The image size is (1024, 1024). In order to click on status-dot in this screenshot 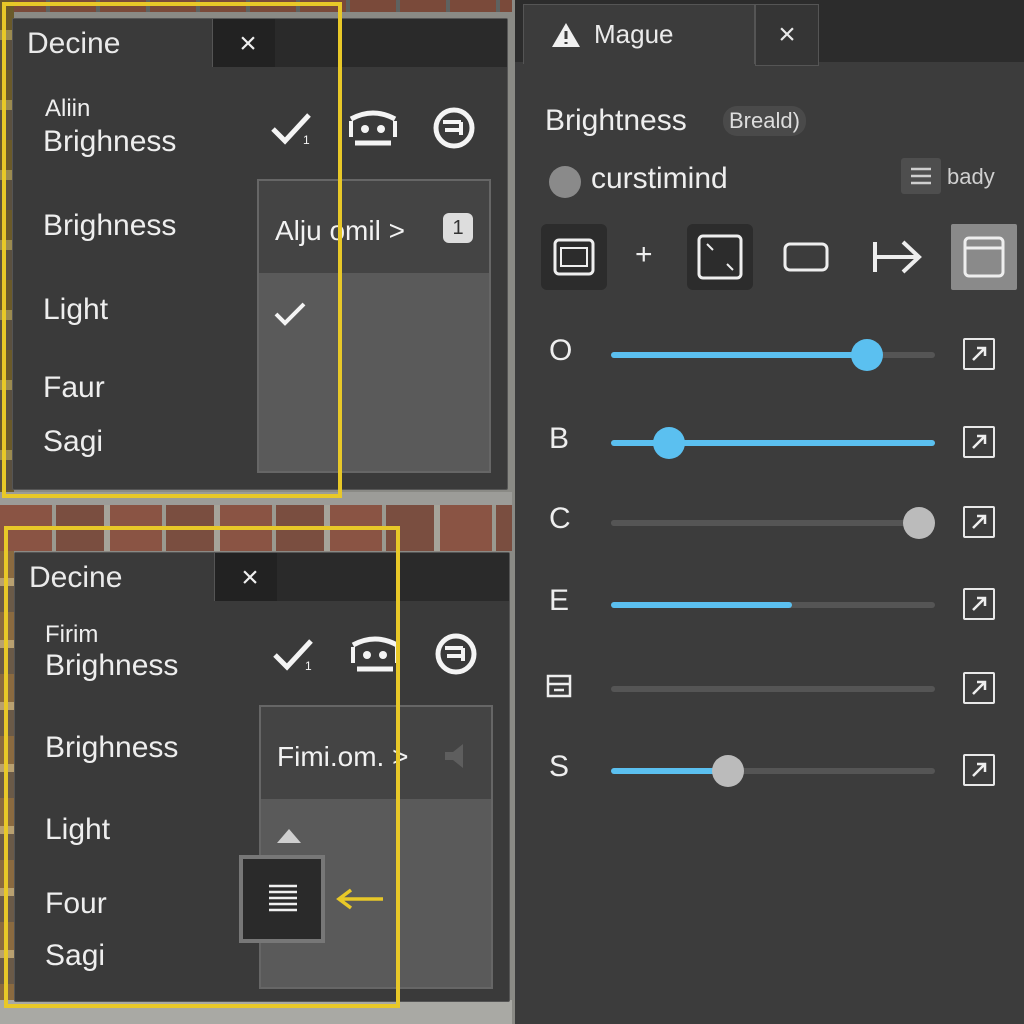, I will do `click(565, 182)`.